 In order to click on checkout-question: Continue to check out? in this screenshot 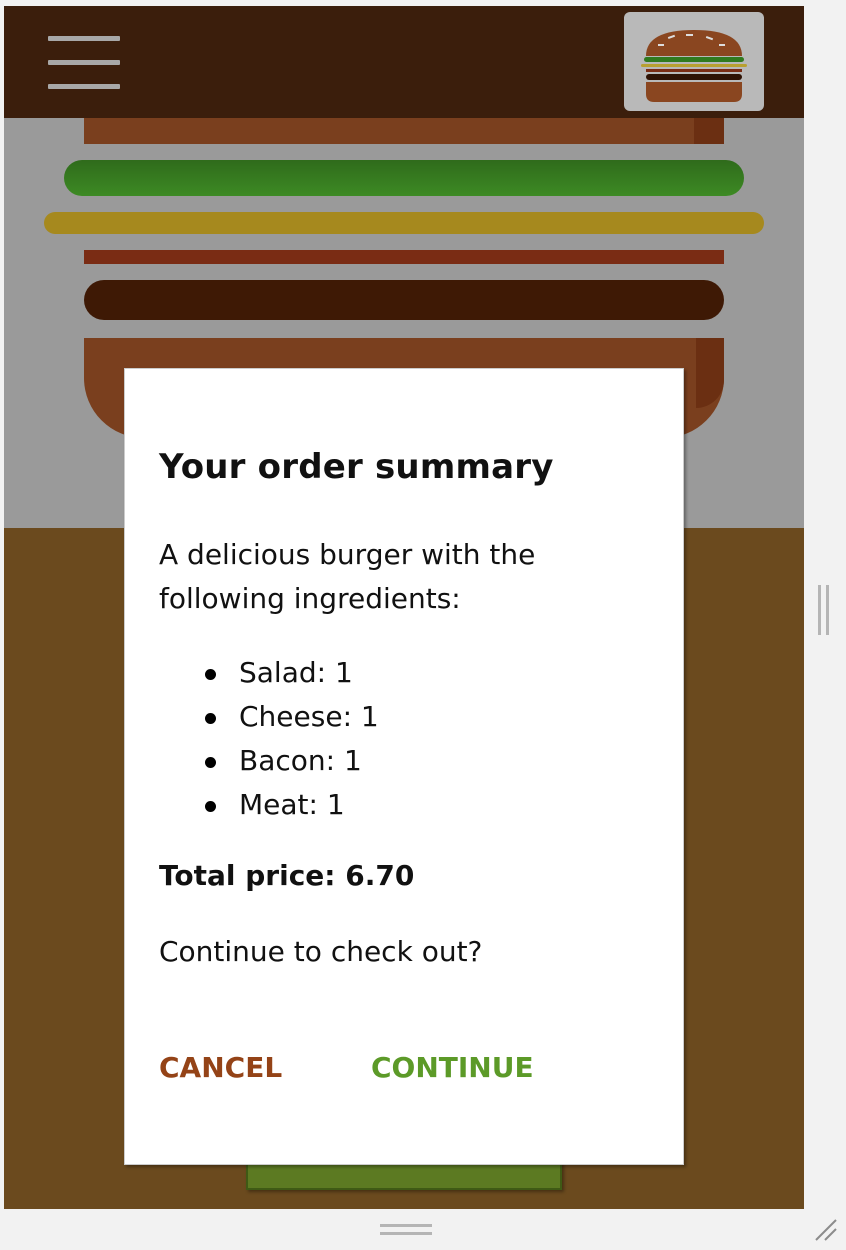, I will do `click(321, 951)`.